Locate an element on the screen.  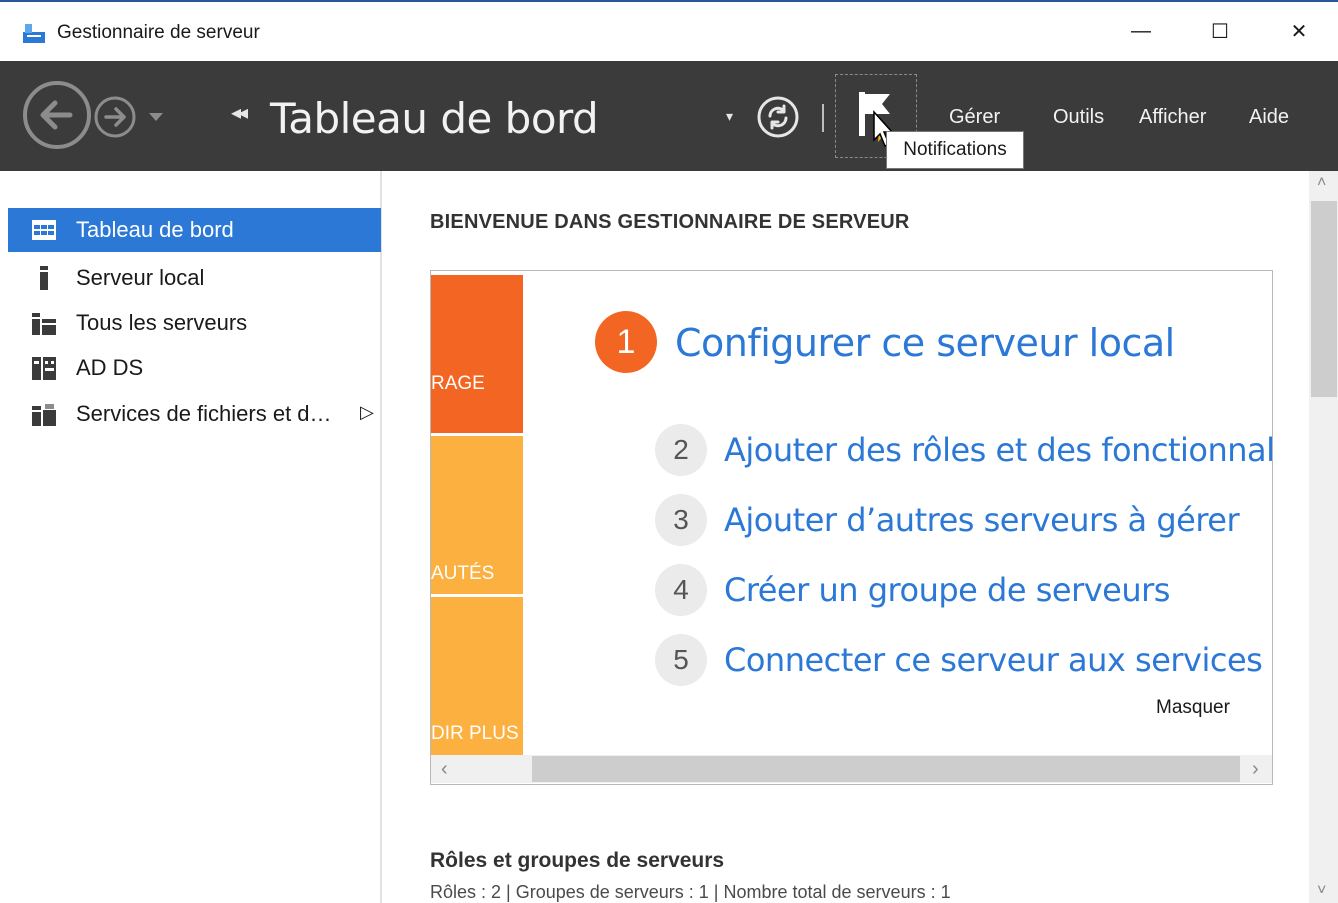
sidebar-item-label: AD DS is located at coordinates (110, 367).